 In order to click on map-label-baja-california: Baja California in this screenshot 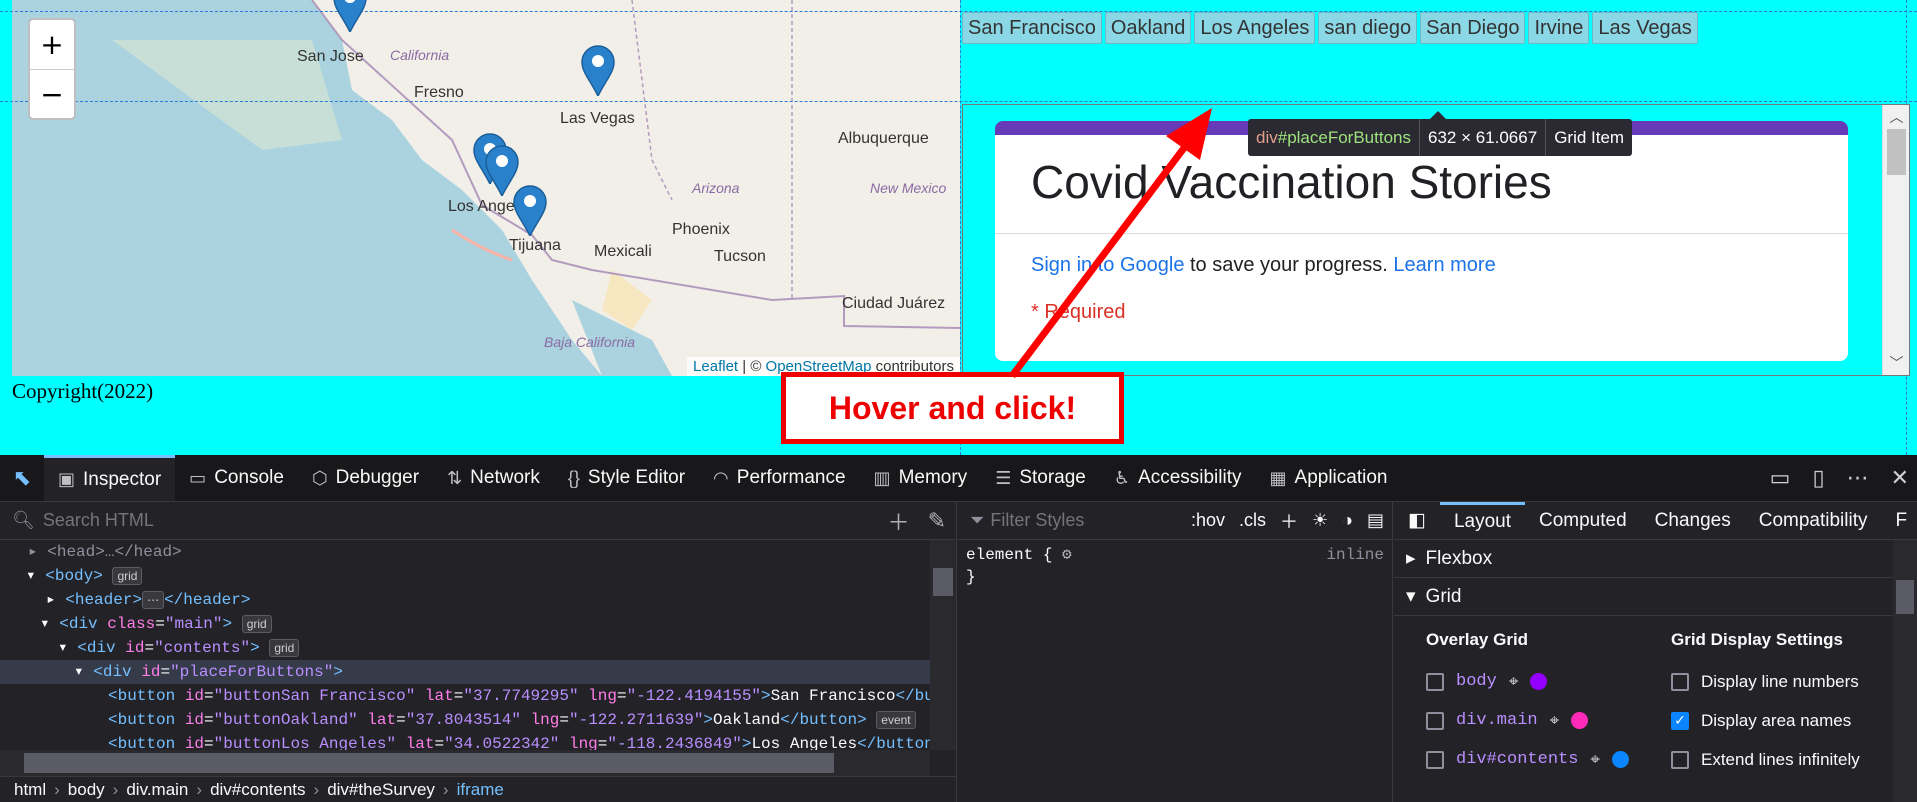, I will do `click(590, 342)`.